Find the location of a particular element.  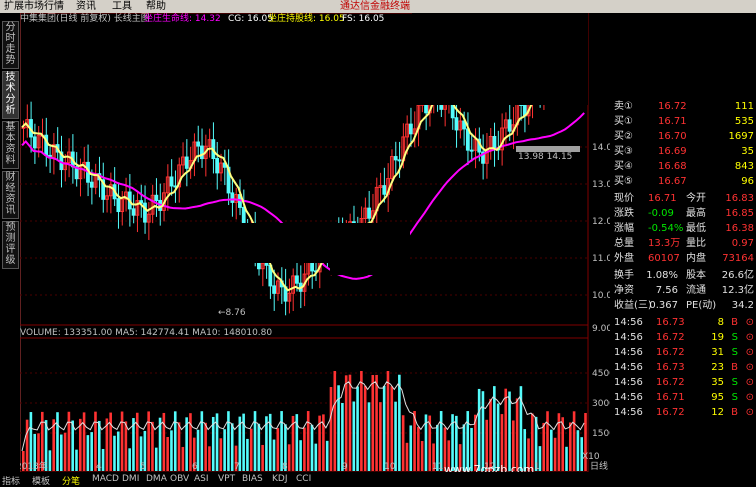

menu-item-info: 资讯 is located at coordinates (86, 6).